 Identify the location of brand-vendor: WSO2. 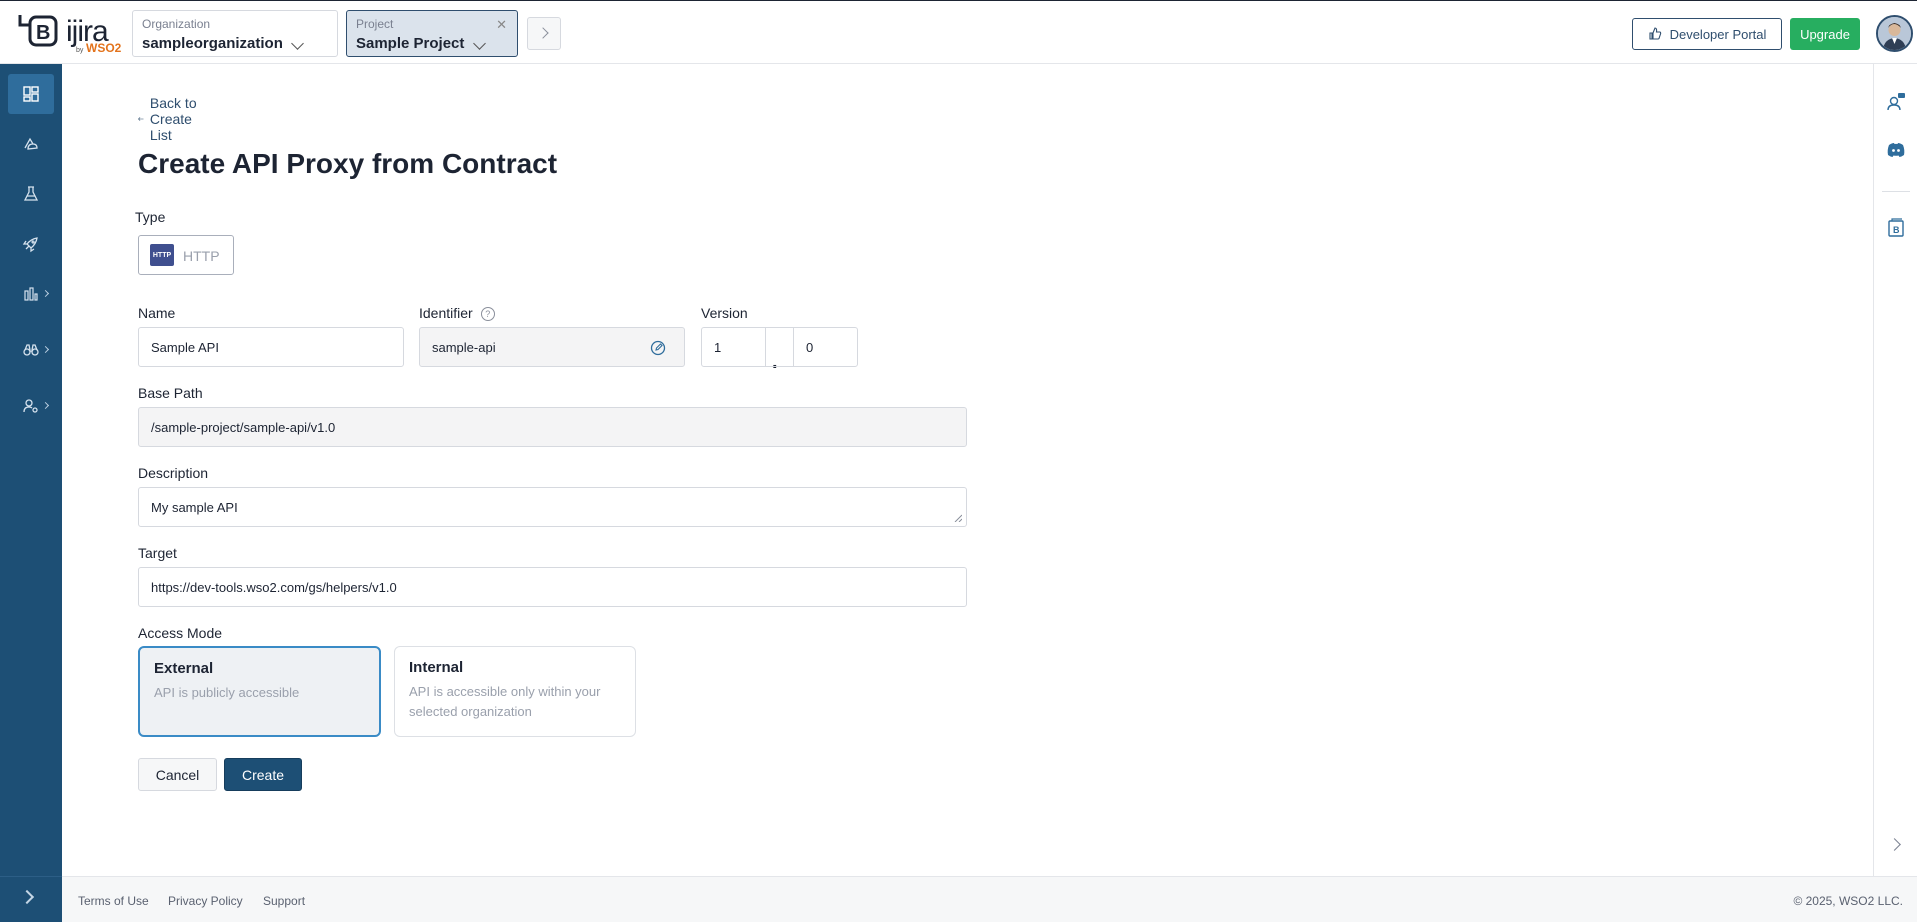
(104, 48).